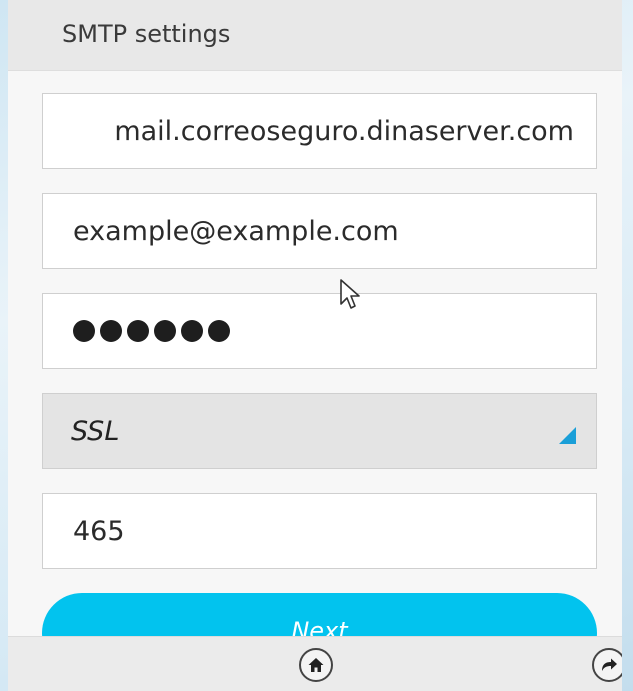 This screenshot has height=691, width=633. I want to click on mouse-cursor-icon, so click(350, 294).